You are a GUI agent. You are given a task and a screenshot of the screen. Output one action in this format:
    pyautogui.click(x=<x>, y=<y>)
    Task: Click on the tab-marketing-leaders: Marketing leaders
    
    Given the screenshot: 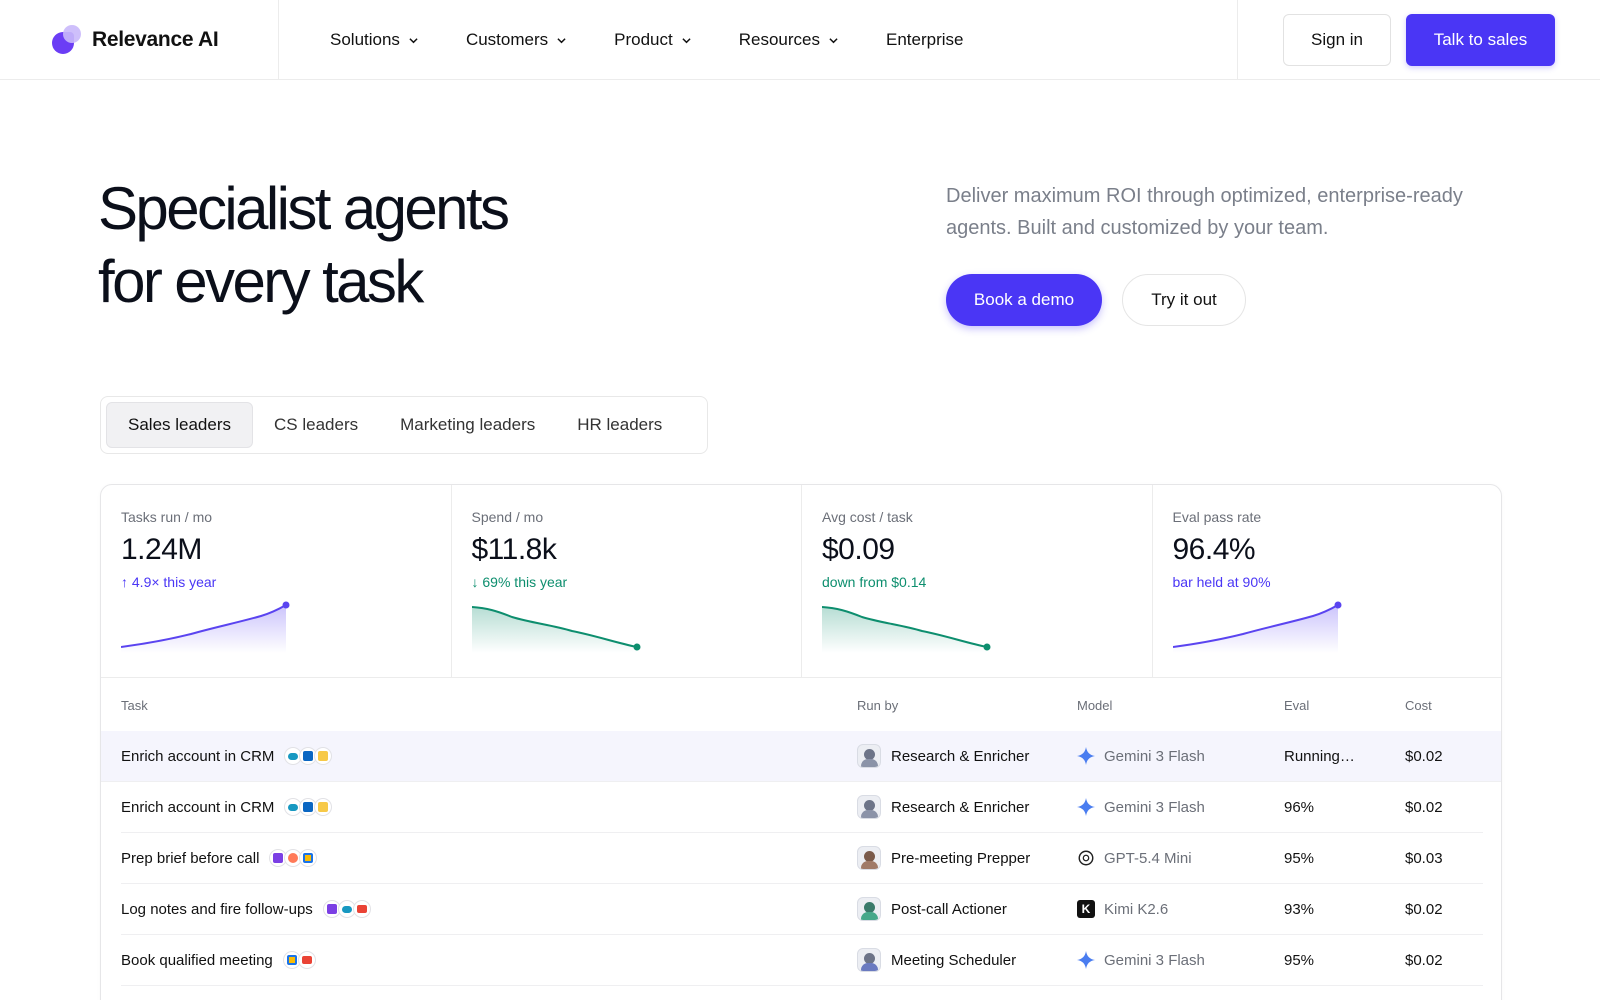 What is the action you would take?
    pyautogui.click(x=467, y=425)
    